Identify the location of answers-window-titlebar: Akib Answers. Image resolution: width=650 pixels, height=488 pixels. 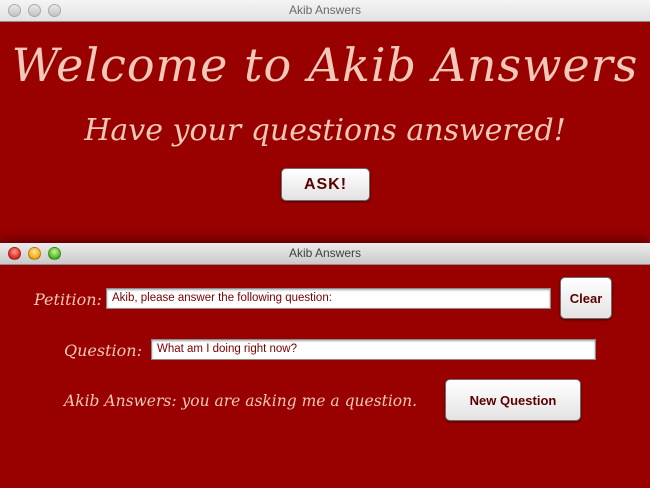
(325, 254).